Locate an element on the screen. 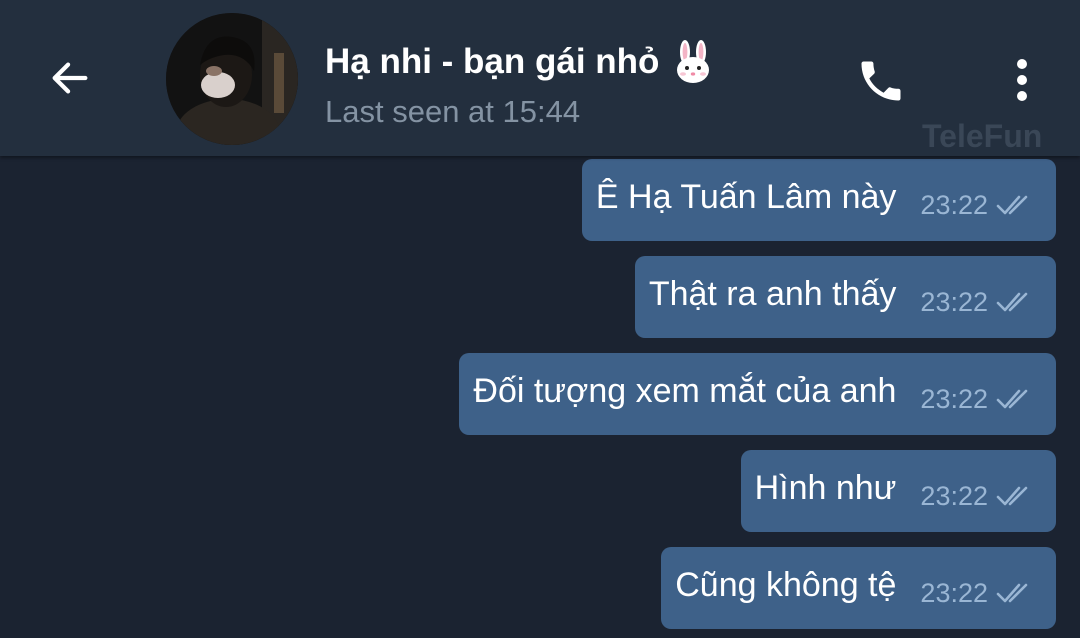 The height and width of the screenshot is (638, 1080). phone-icon is located at coordinates (881, 81).